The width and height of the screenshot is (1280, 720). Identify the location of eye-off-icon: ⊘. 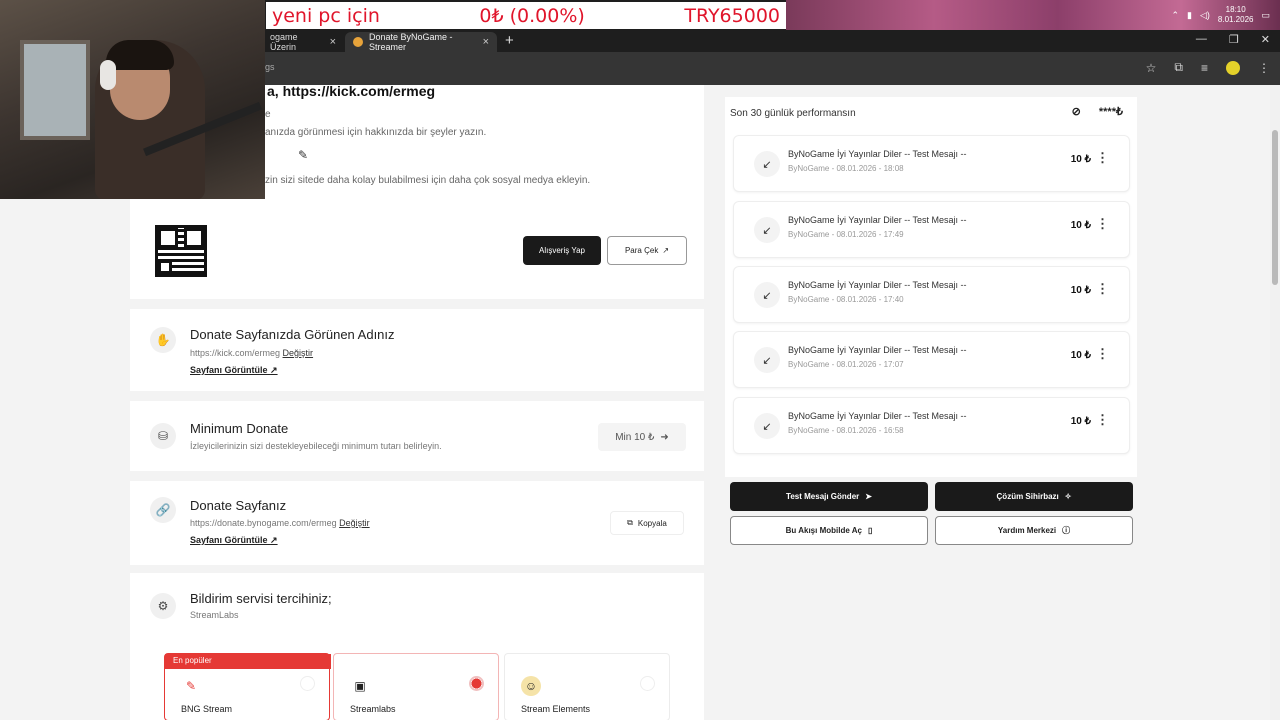
(1076, 111).